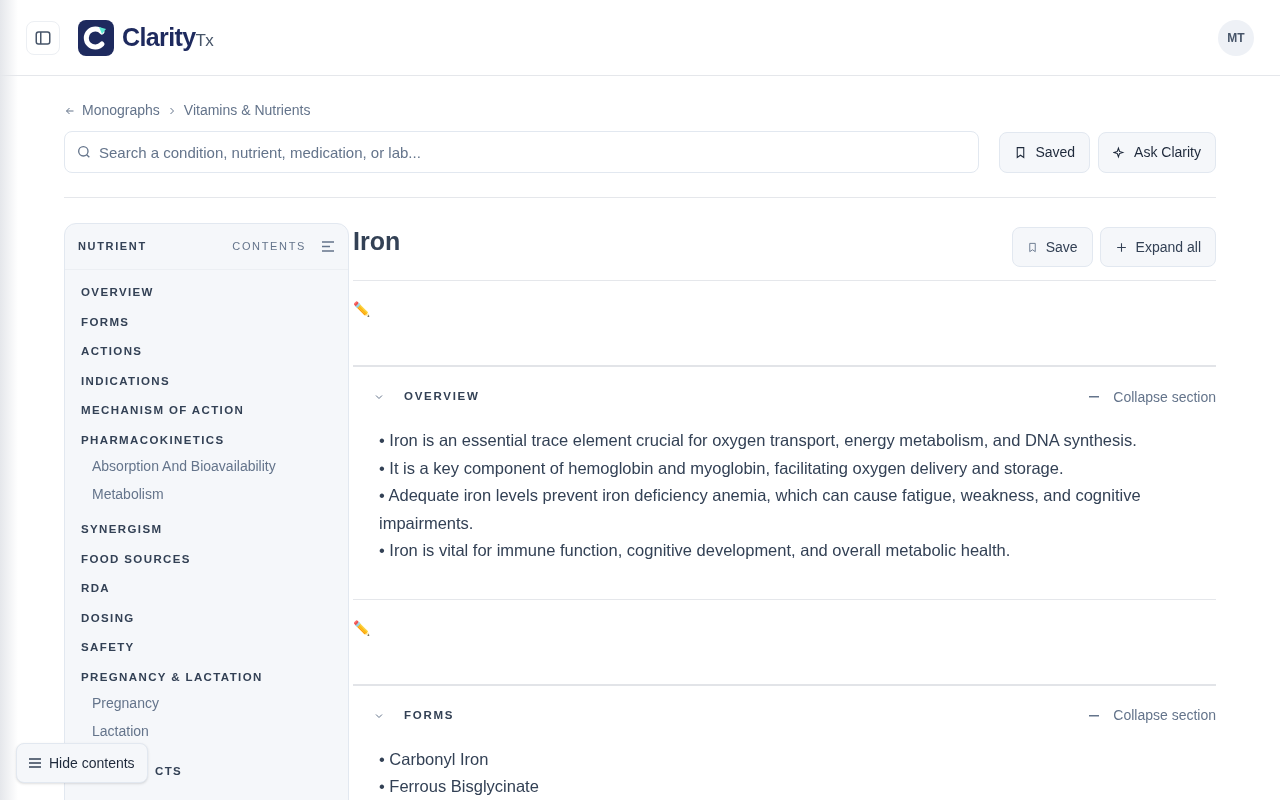  What do you see at coordinates (758, 440) in the screenshot?
I see `bullet-text: • Iron is an essential trace element crucial for oxygen transport, energy metabolism, and DNA synthesis.` at bounding box center [758, 440].